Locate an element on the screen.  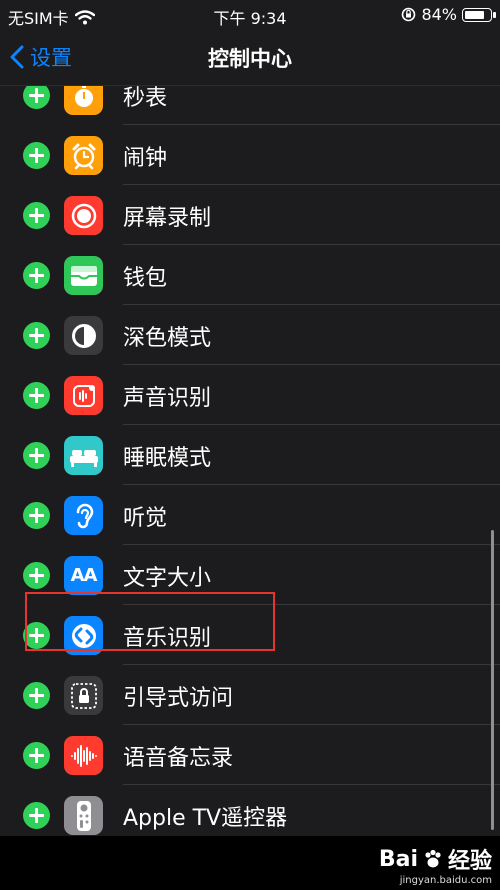
status-right-group: 84% is located at coordinates (448, 14).